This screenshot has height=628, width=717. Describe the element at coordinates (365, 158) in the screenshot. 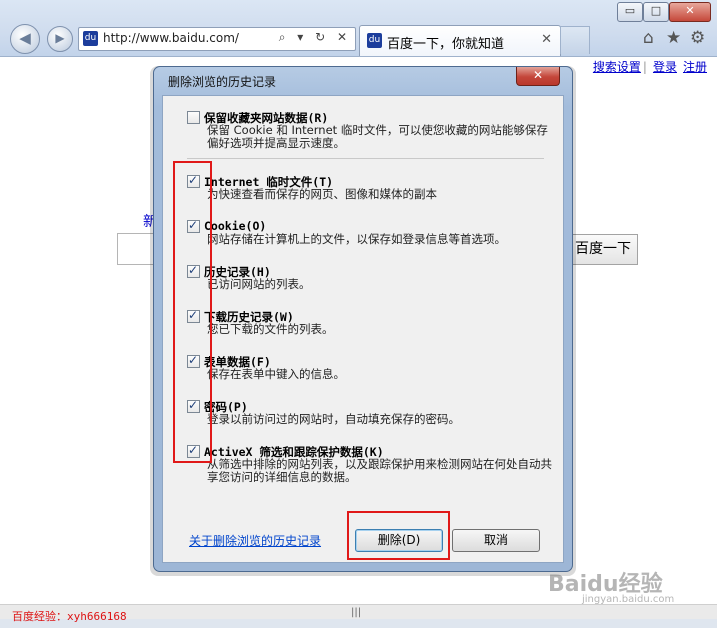

I see `divider` at that location.